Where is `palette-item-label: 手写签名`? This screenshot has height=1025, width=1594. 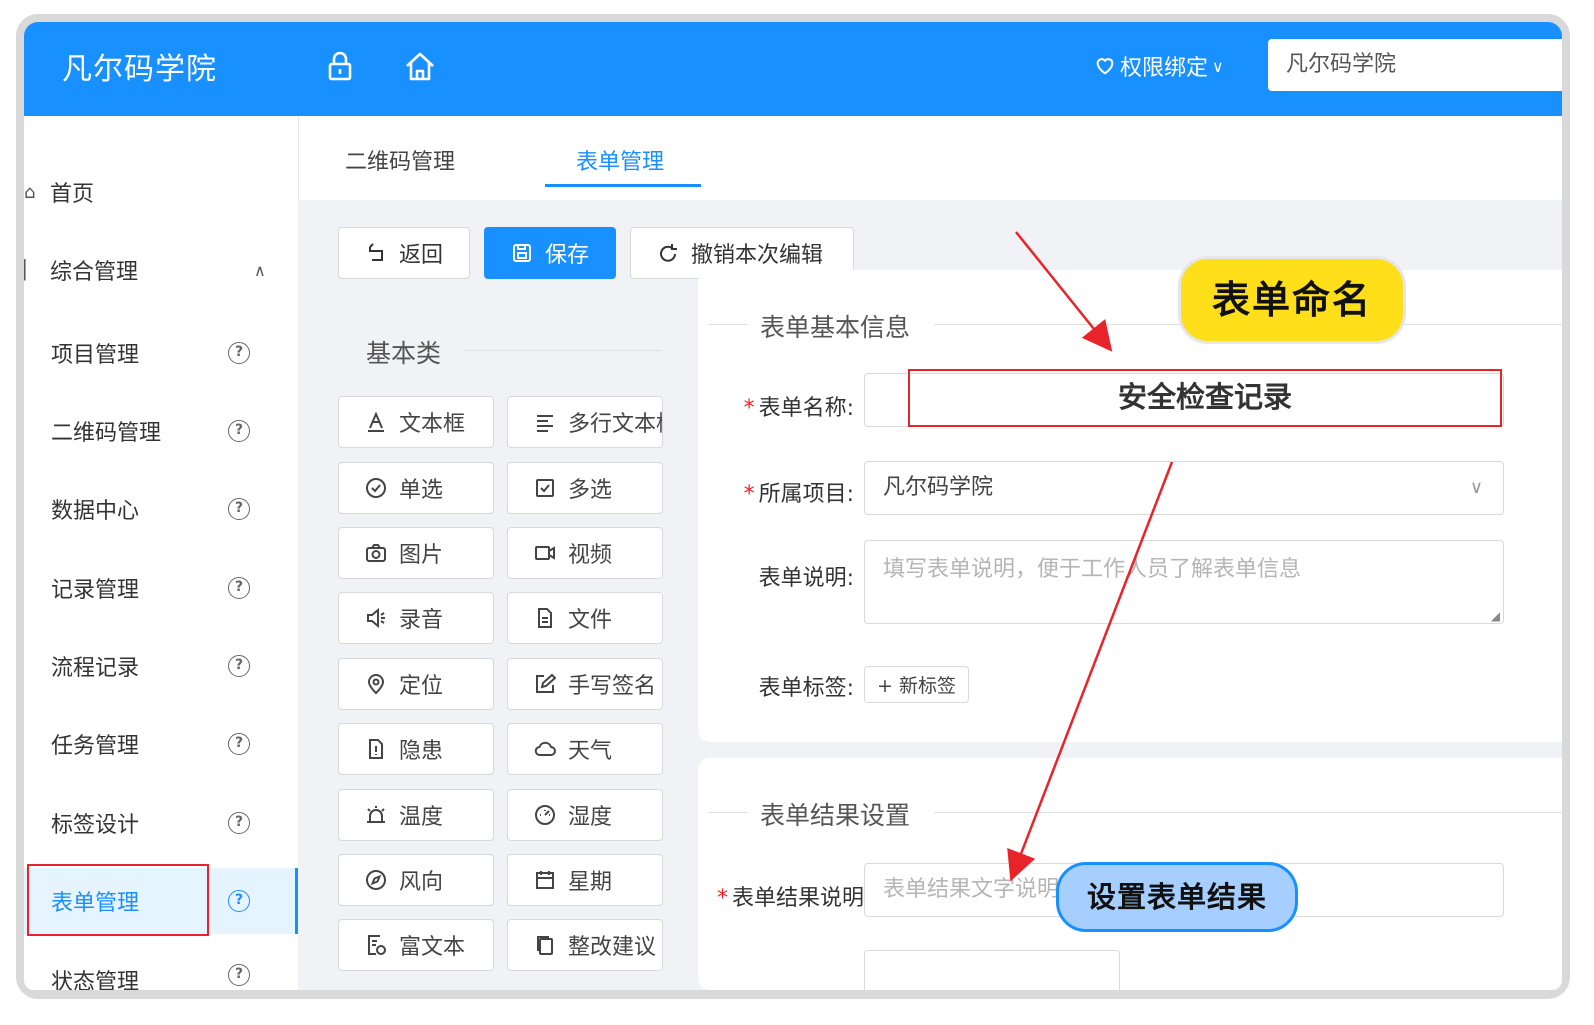
palette-item-label: 手写签名 is located at coordinates (612, 686).